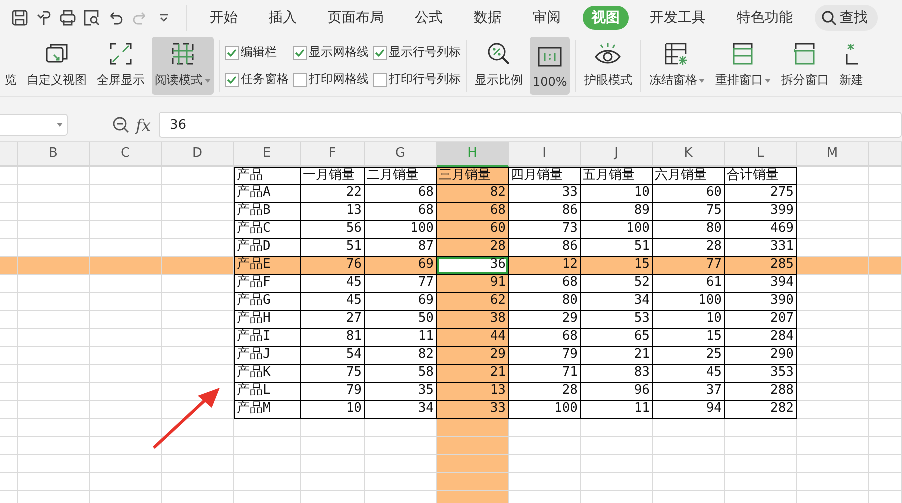 This screenshot has width=902, height=503. I want to click on table-cell: 产品L, so click(267, 392).